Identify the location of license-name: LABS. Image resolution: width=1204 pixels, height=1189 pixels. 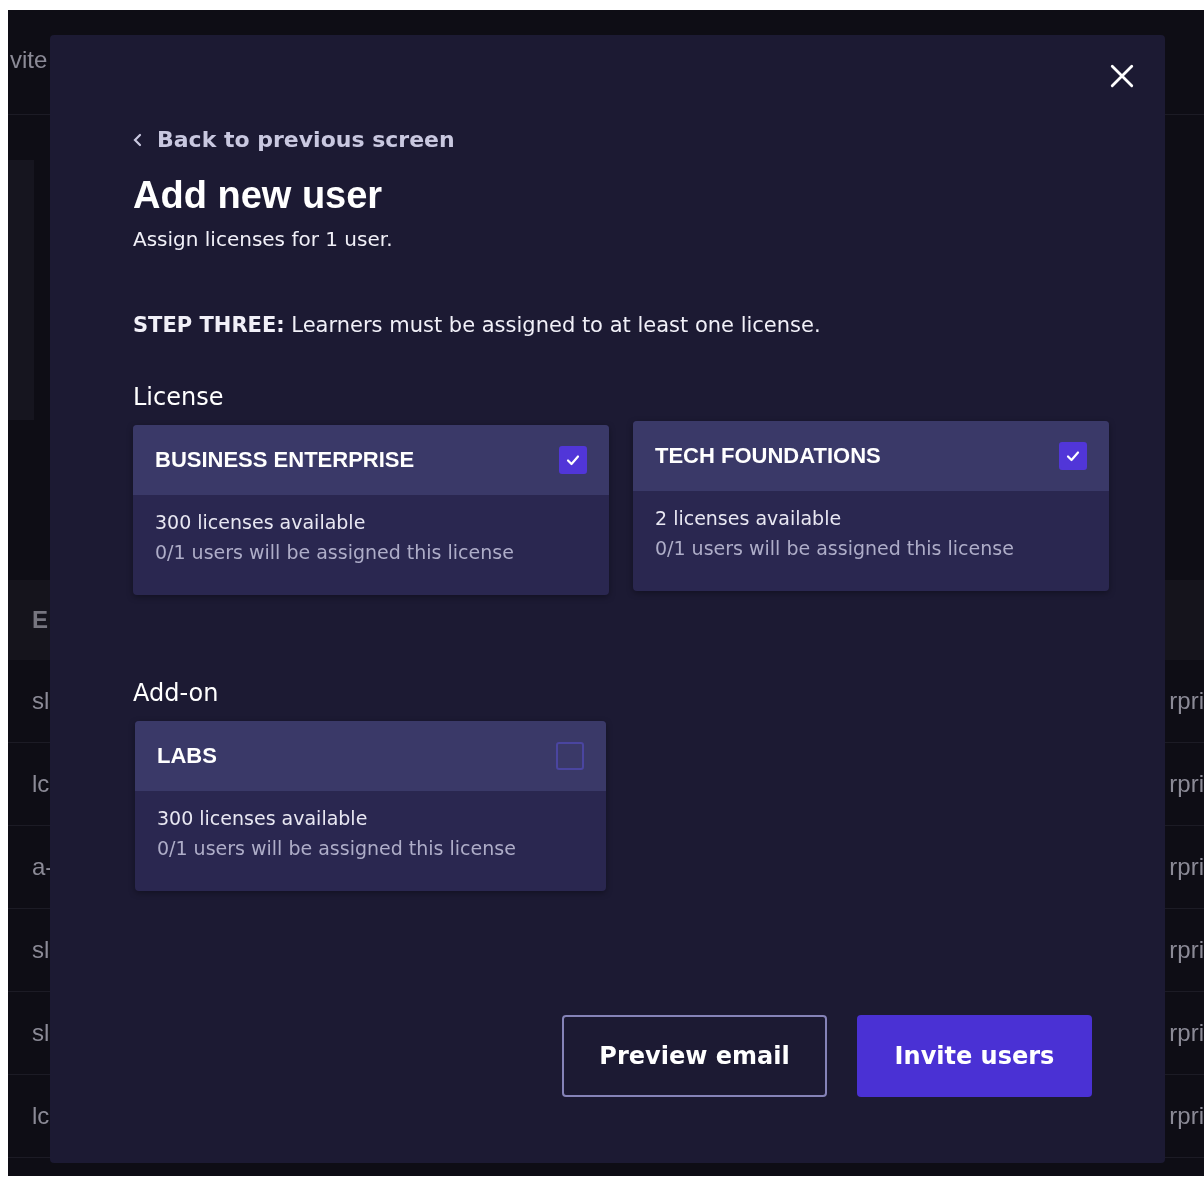
(187, 756).